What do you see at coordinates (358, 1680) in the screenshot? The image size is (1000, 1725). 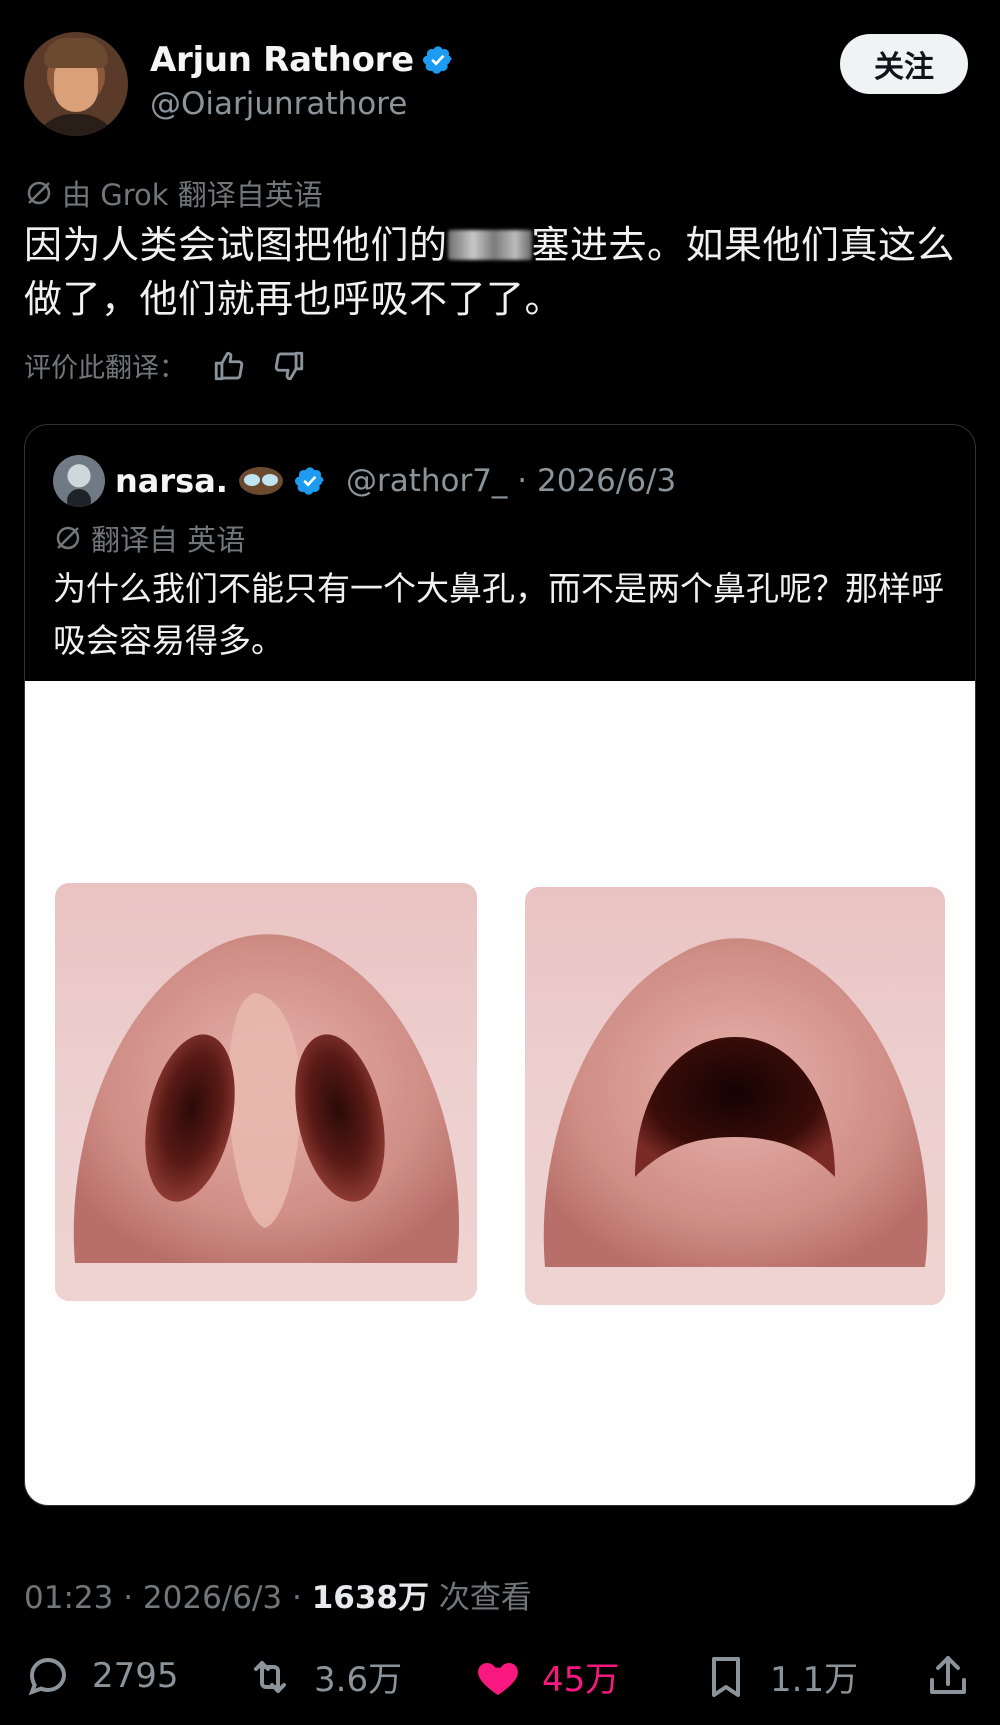 I see `retweet-count: 3.6万` at bounding box center [358, 1680].